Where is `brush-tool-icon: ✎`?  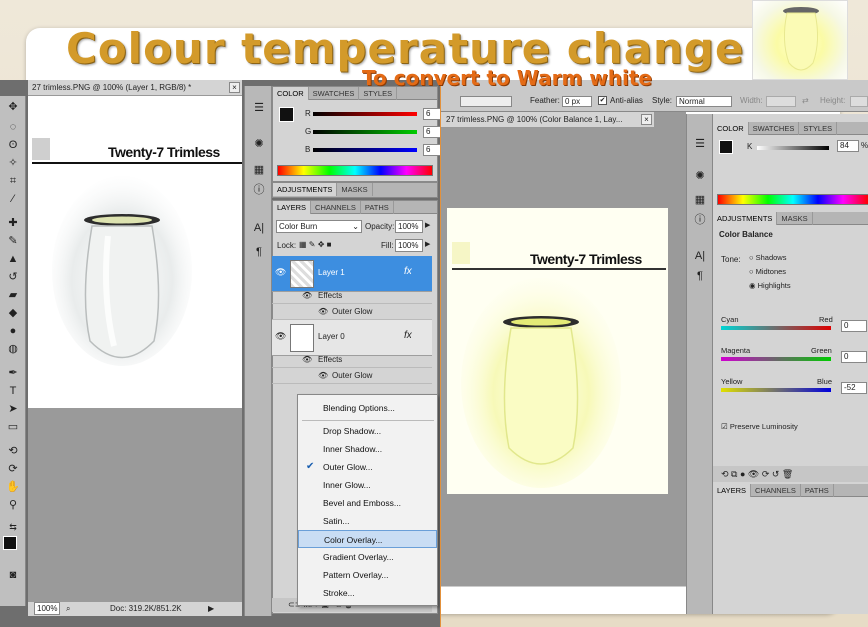
brush-tool-icon: ✎ is located at coordinates (13, 241).